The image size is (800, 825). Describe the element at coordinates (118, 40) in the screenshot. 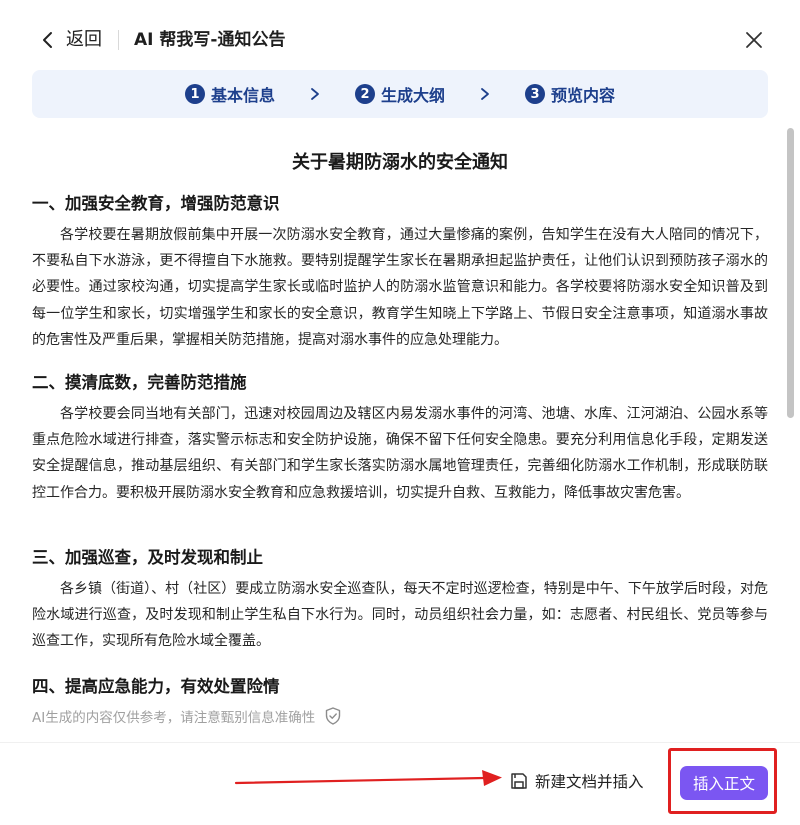

I see `header-divider` at that location.